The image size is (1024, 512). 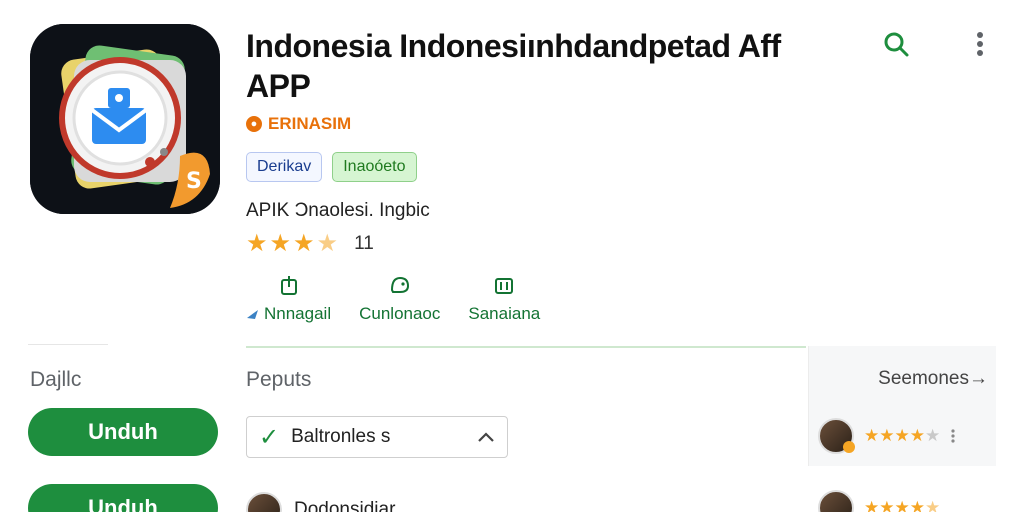 What do you see at coordinates (279, 379) in the screenshot?
I see `section-title: Peputs` at bounding box center [279, 379].